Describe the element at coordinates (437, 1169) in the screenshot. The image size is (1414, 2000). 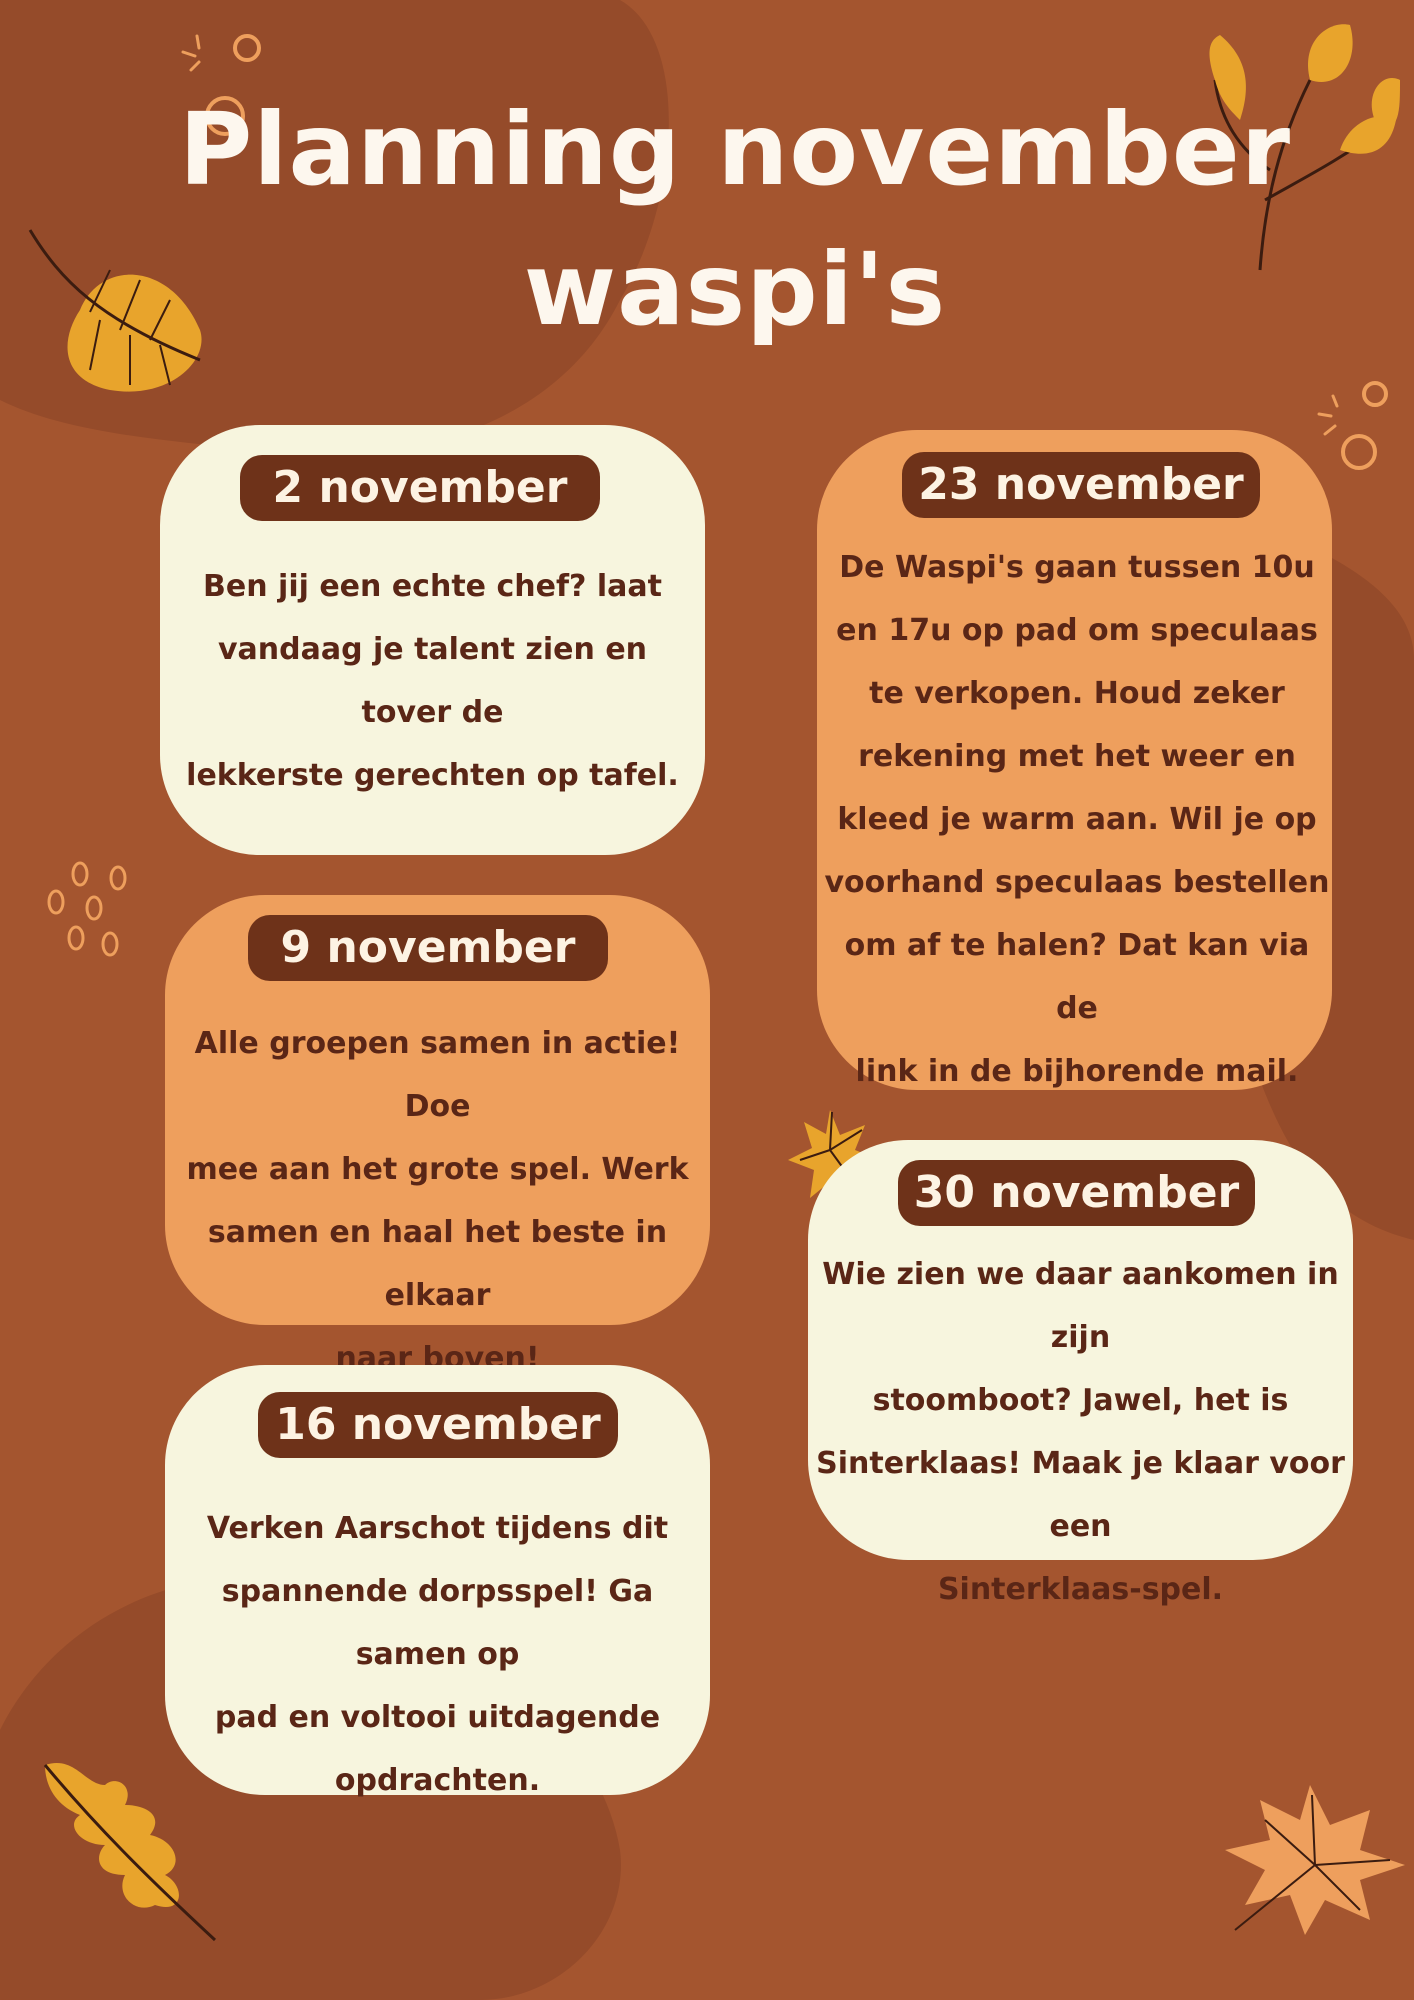
I see `description-line: mee aan het grote spel. Werk` at that location.